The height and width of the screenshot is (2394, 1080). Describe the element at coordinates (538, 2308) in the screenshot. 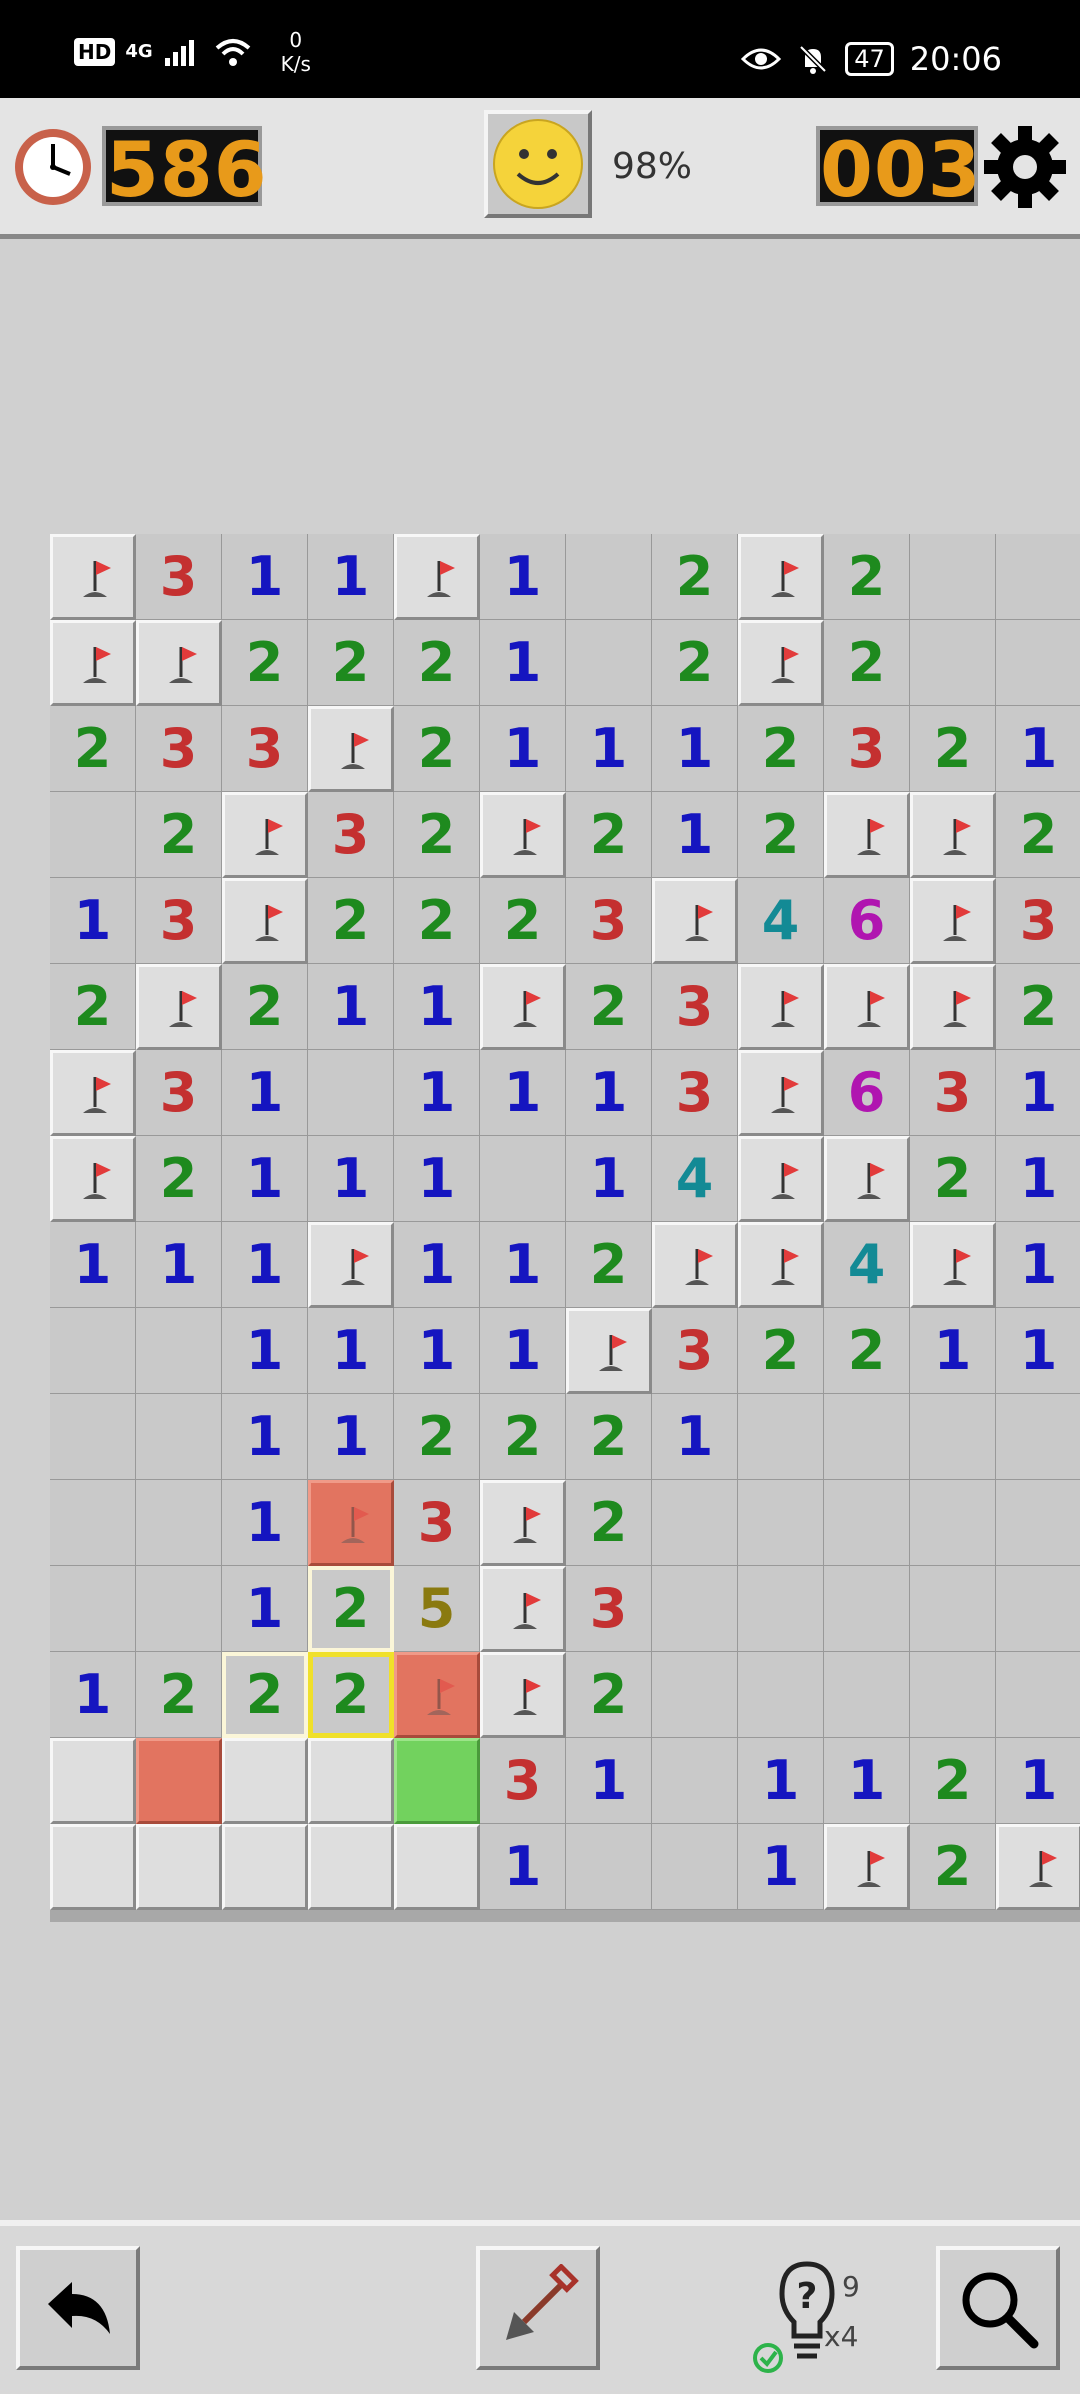

I see `shovel-button` at that location.